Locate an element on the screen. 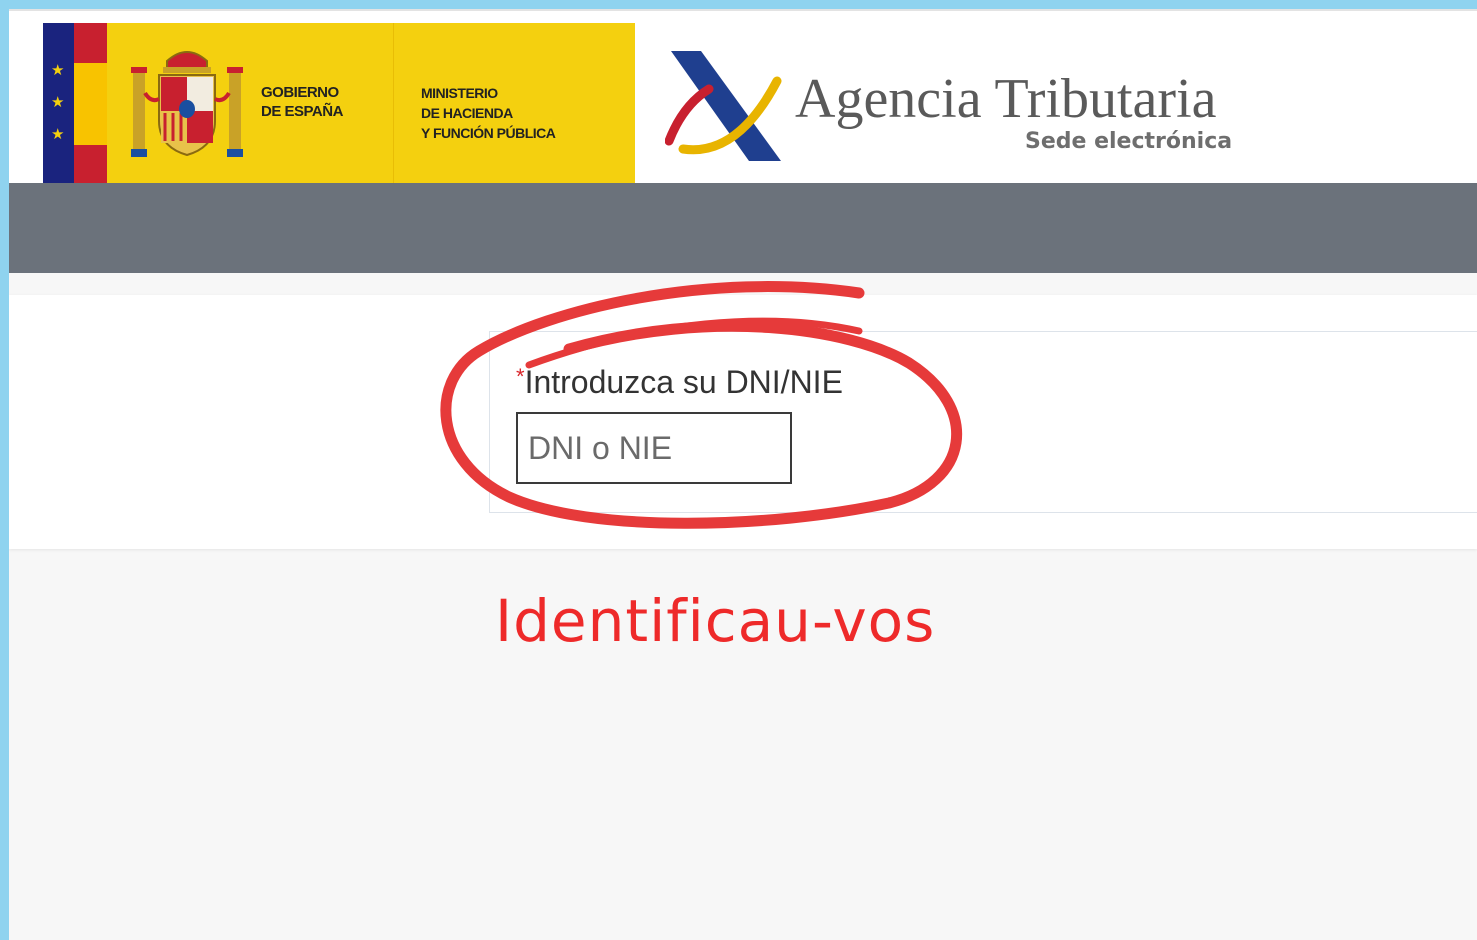  flag-stripe-top is located at coordinates (90, 43).